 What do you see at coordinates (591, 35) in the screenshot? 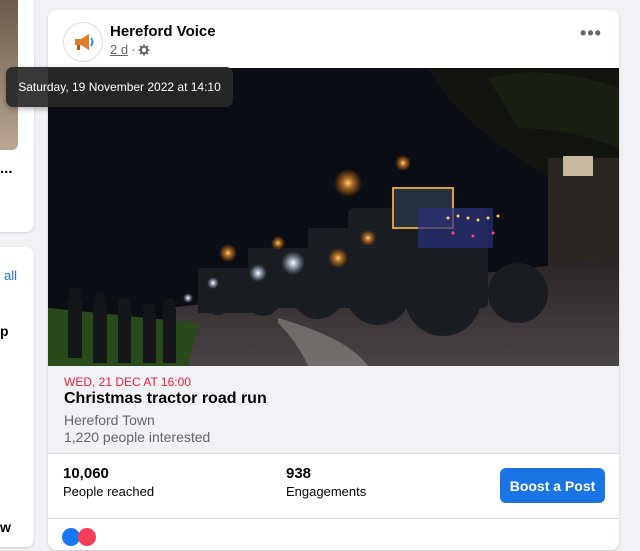
I see `more-options-icon: •••` at bounding box center [591, 35].